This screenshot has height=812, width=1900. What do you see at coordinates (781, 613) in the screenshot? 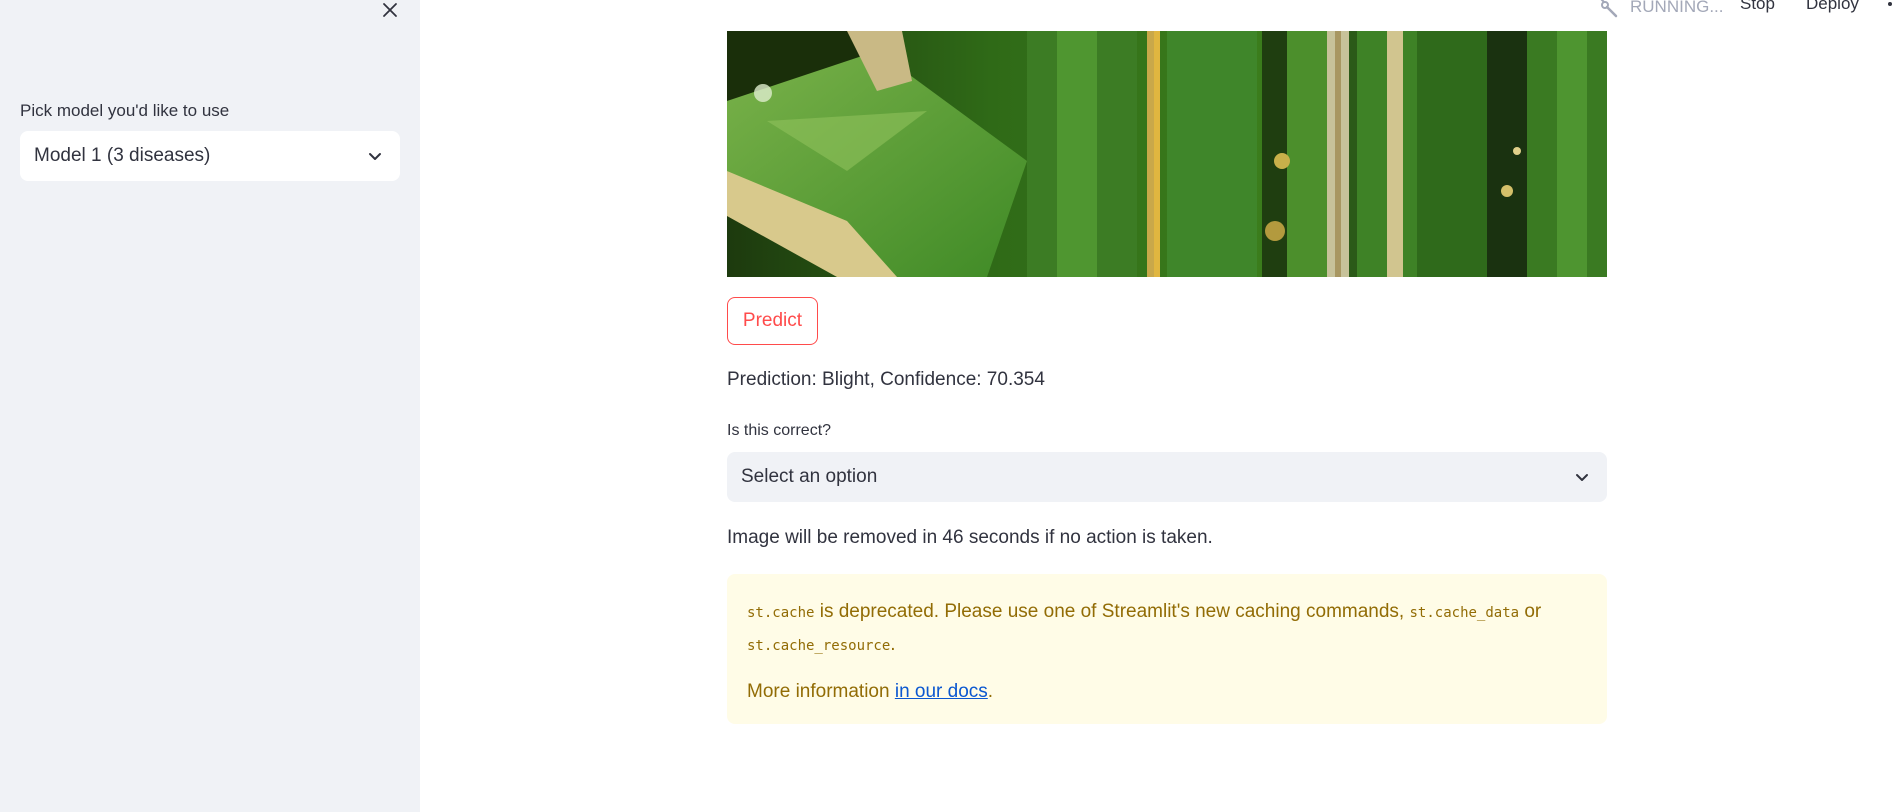
I see `code-st-cache: st.cache` at bounding box center [781, 613].